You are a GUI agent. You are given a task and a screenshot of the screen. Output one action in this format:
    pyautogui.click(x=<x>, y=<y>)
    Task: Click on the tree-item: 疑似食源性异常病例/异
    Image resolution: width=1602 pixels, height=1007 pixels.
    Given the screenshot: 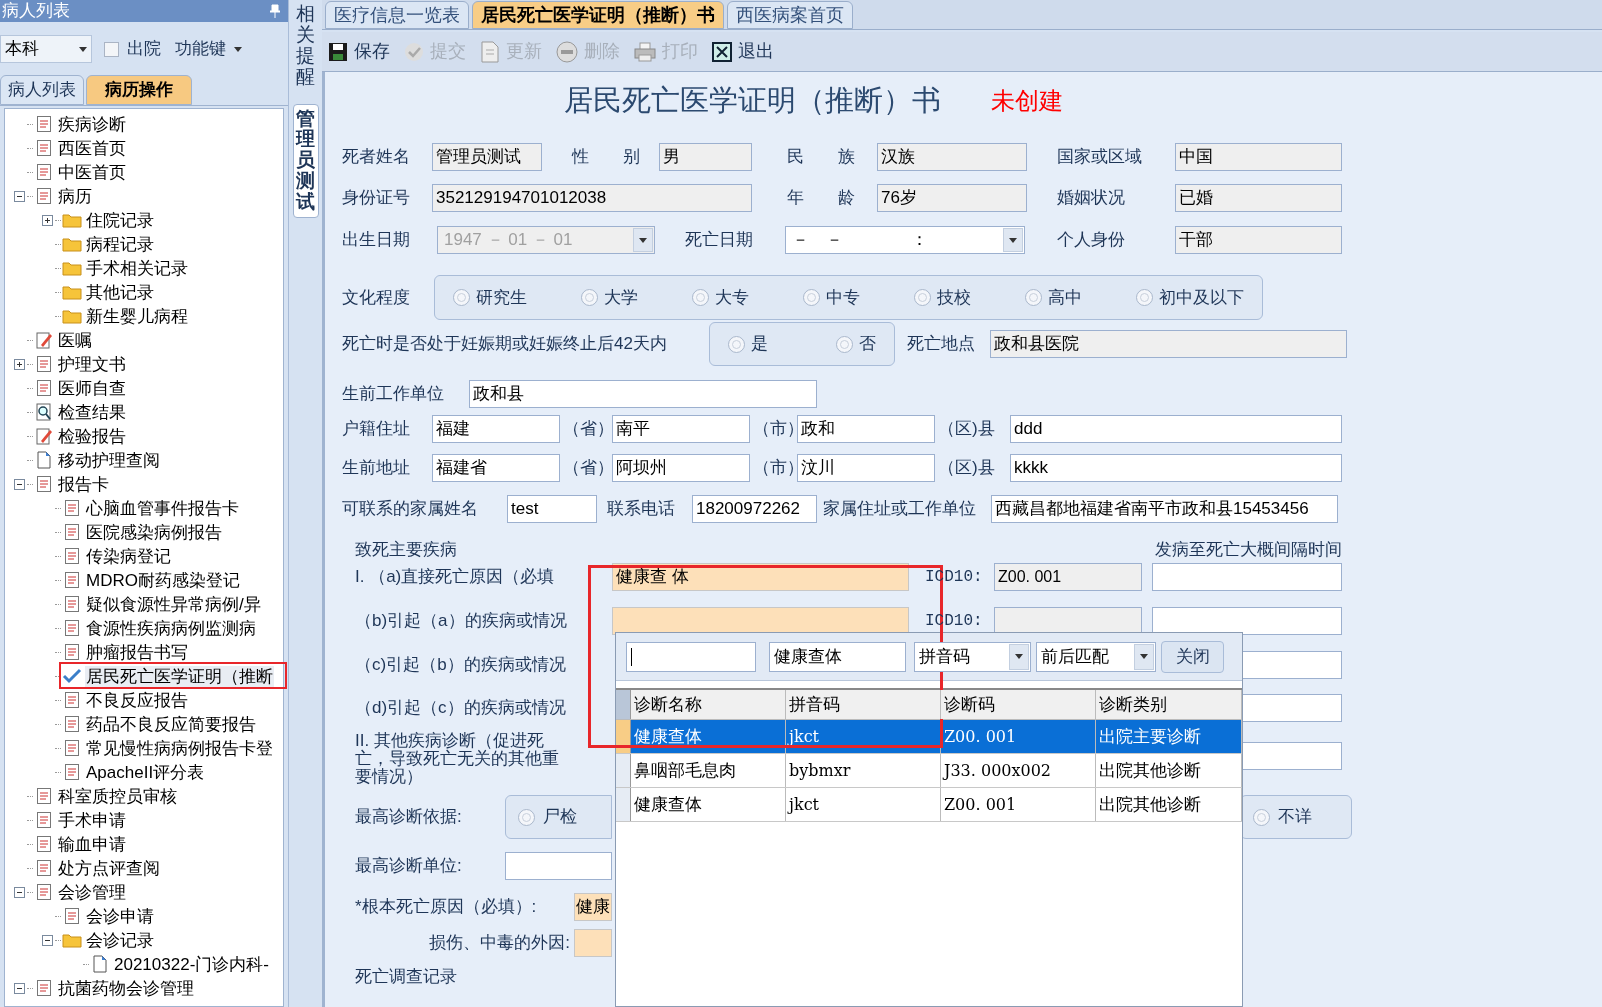 What is the action you would take?
    pyautogui.click(x=173, y=604)
    